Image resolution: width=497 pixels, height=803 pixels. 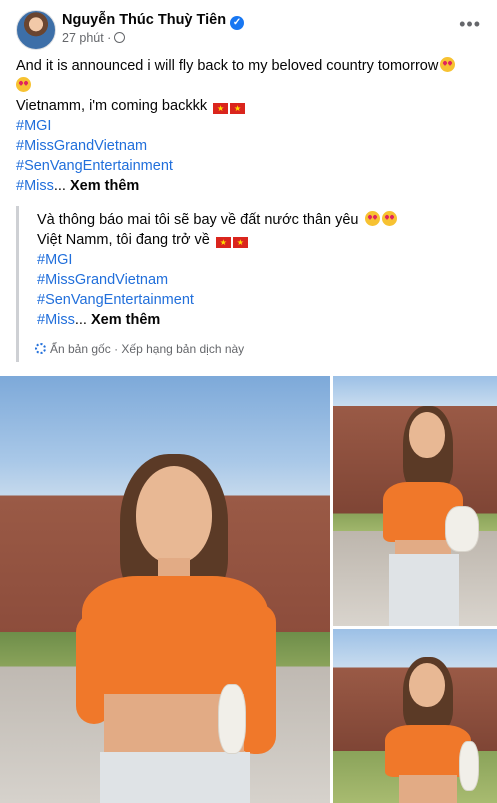 I want to click on translation-line-2: Việt Namm, tôi đang trở về ★ ★, so click(x=261, y=240).